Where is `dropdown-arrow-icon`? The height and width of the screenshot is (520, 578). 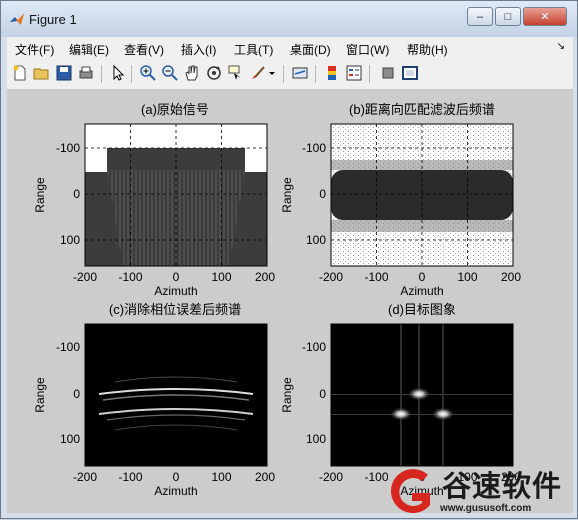 dropdown-arrow-icon is located at coordinates (272, 73).